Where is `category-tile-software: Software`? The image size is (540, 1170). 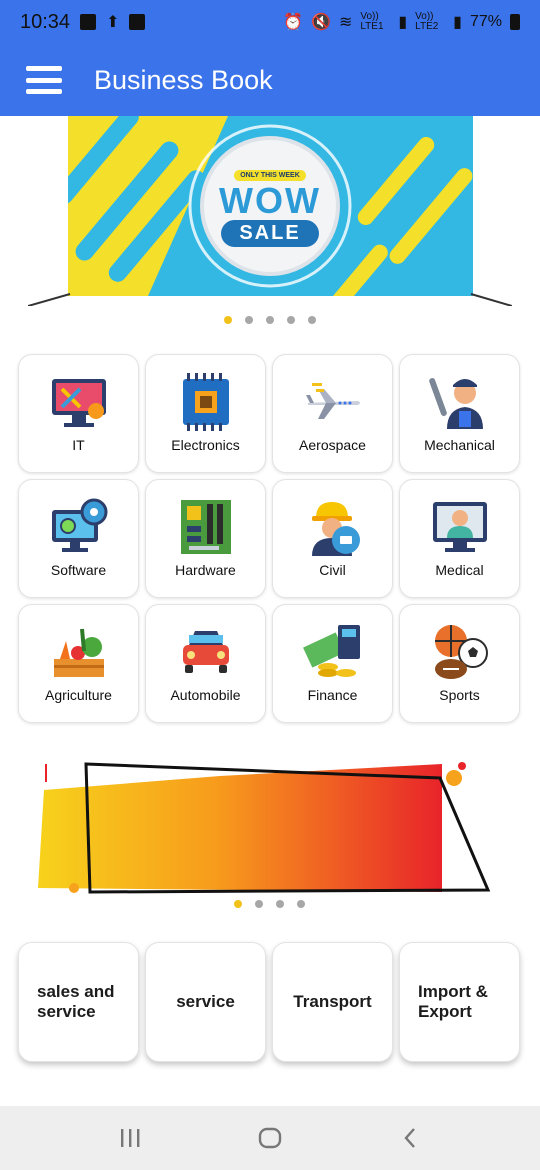
category-tile-software: Software is located at coordinates (78, 538).